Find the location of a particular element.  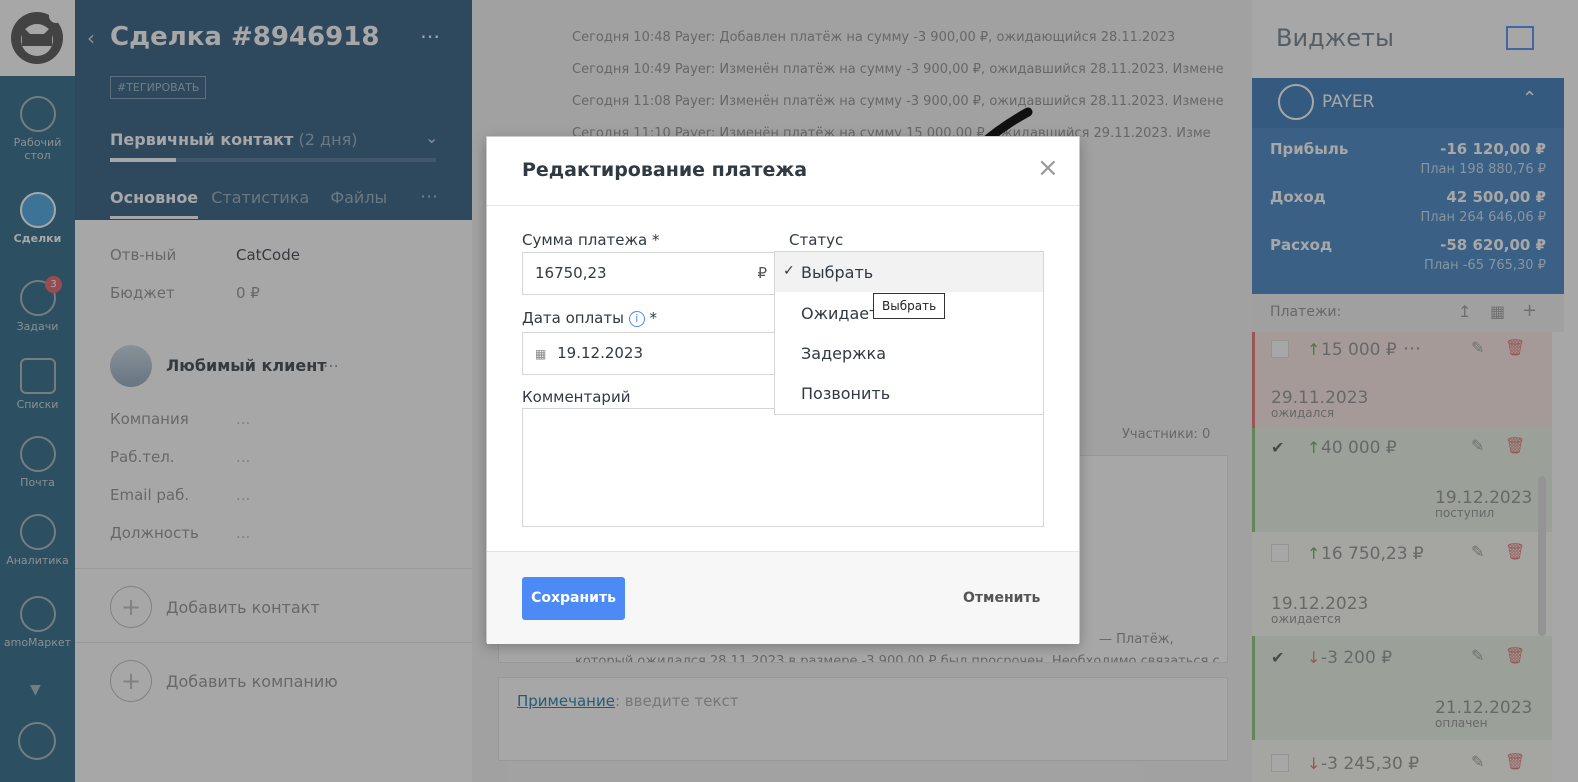

modal-footer: Сохранить Отменить is located at coordinates (783, 597).